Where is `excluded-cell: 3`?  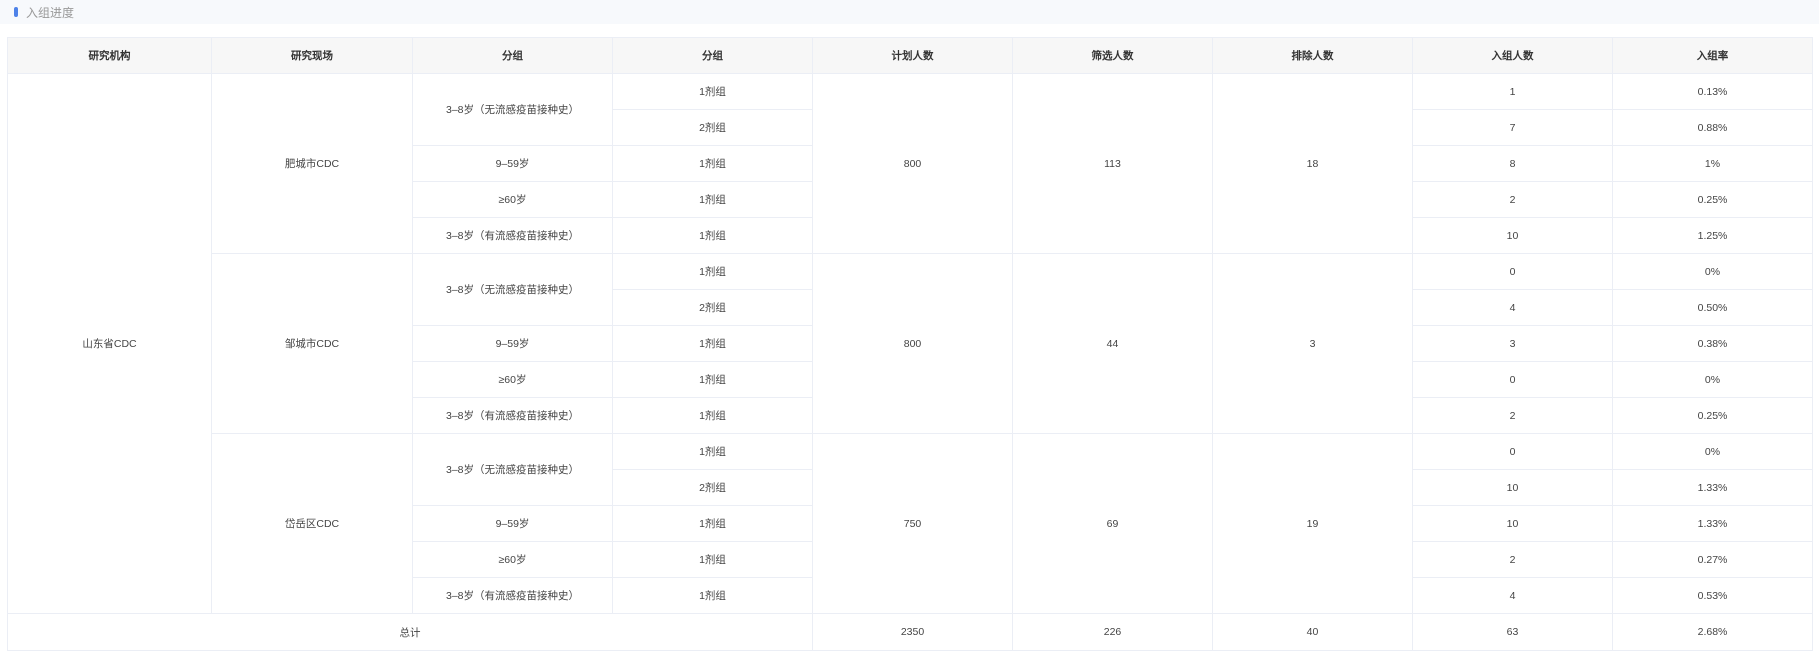
excluded-cell: 3 is located at coordinates (1312, 343).